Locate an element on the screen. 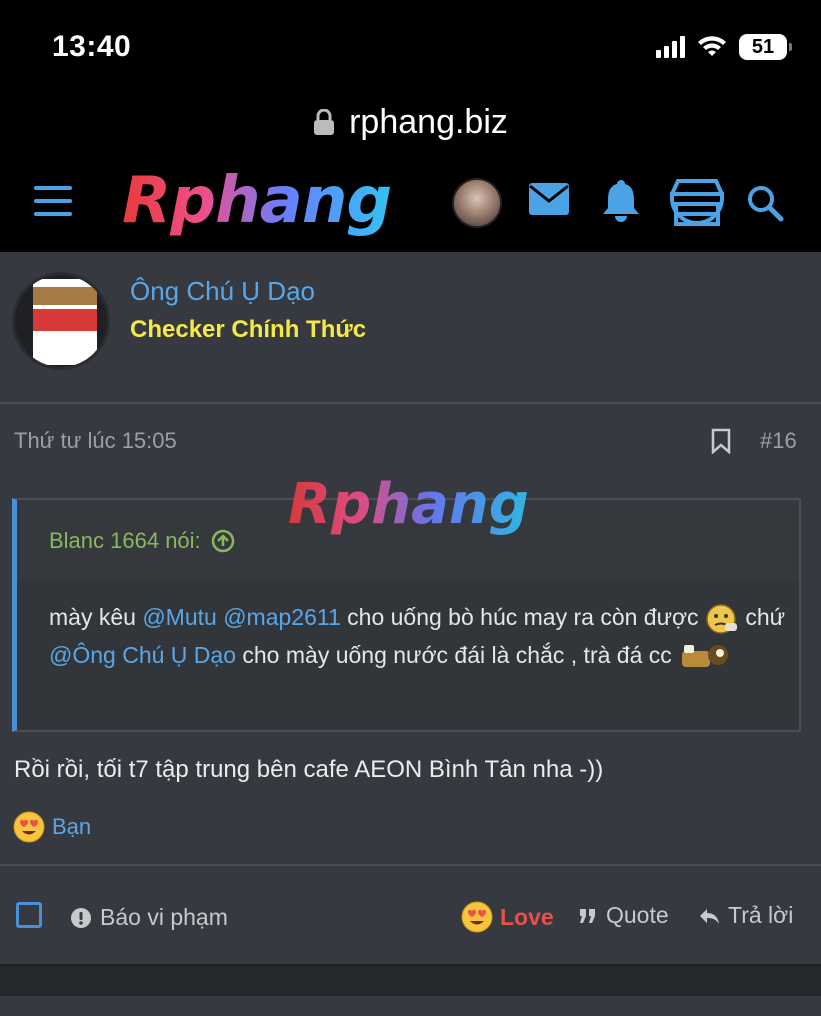 This screenshot has height=1016, width=821. quote-text: cho uống bò húc may ra còn được is located at coordinates (522, 617).